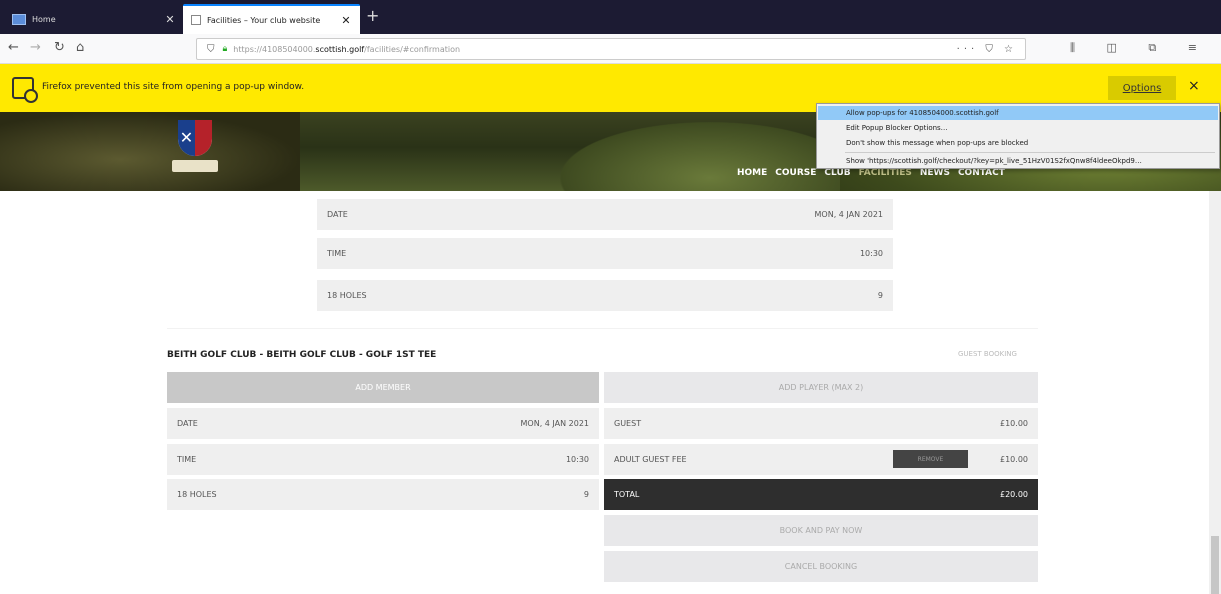 This screenshot has width=1221, height=594. Describe the element at coordinates (225, 49) in the screenshot. I see `lock-icon: 🔒︎` at that location.